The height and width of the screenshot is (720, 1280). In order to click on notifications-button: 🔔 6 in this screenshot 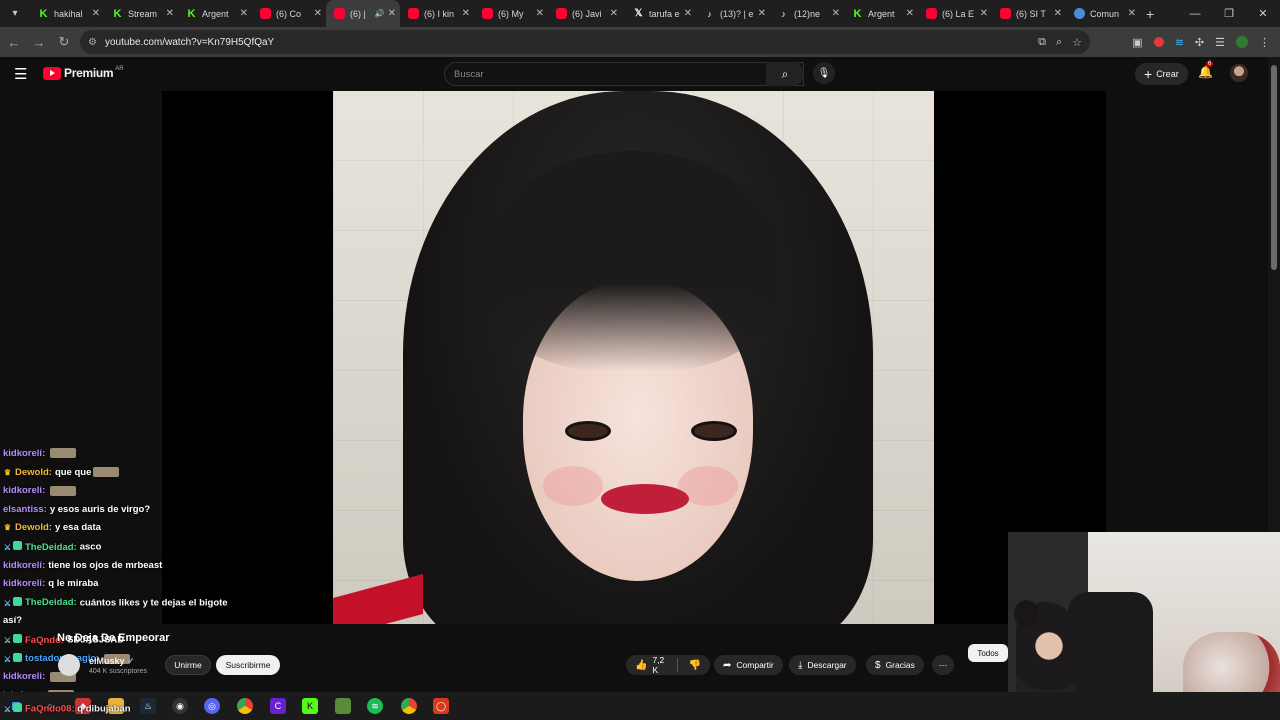, I will do `click(1206, 70)`.